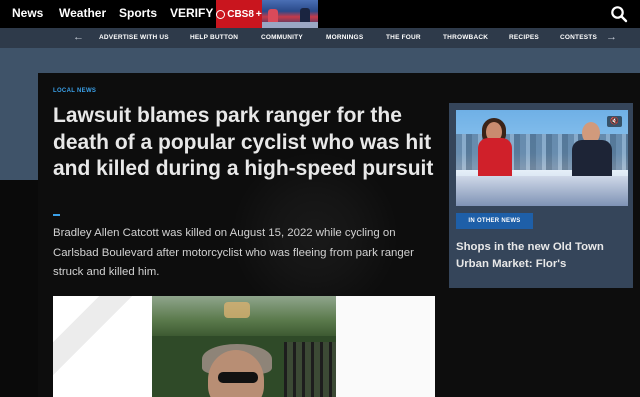 This screenshot has height=397, width=640. I want to click on photo-sunglasses, so click(238, 377).